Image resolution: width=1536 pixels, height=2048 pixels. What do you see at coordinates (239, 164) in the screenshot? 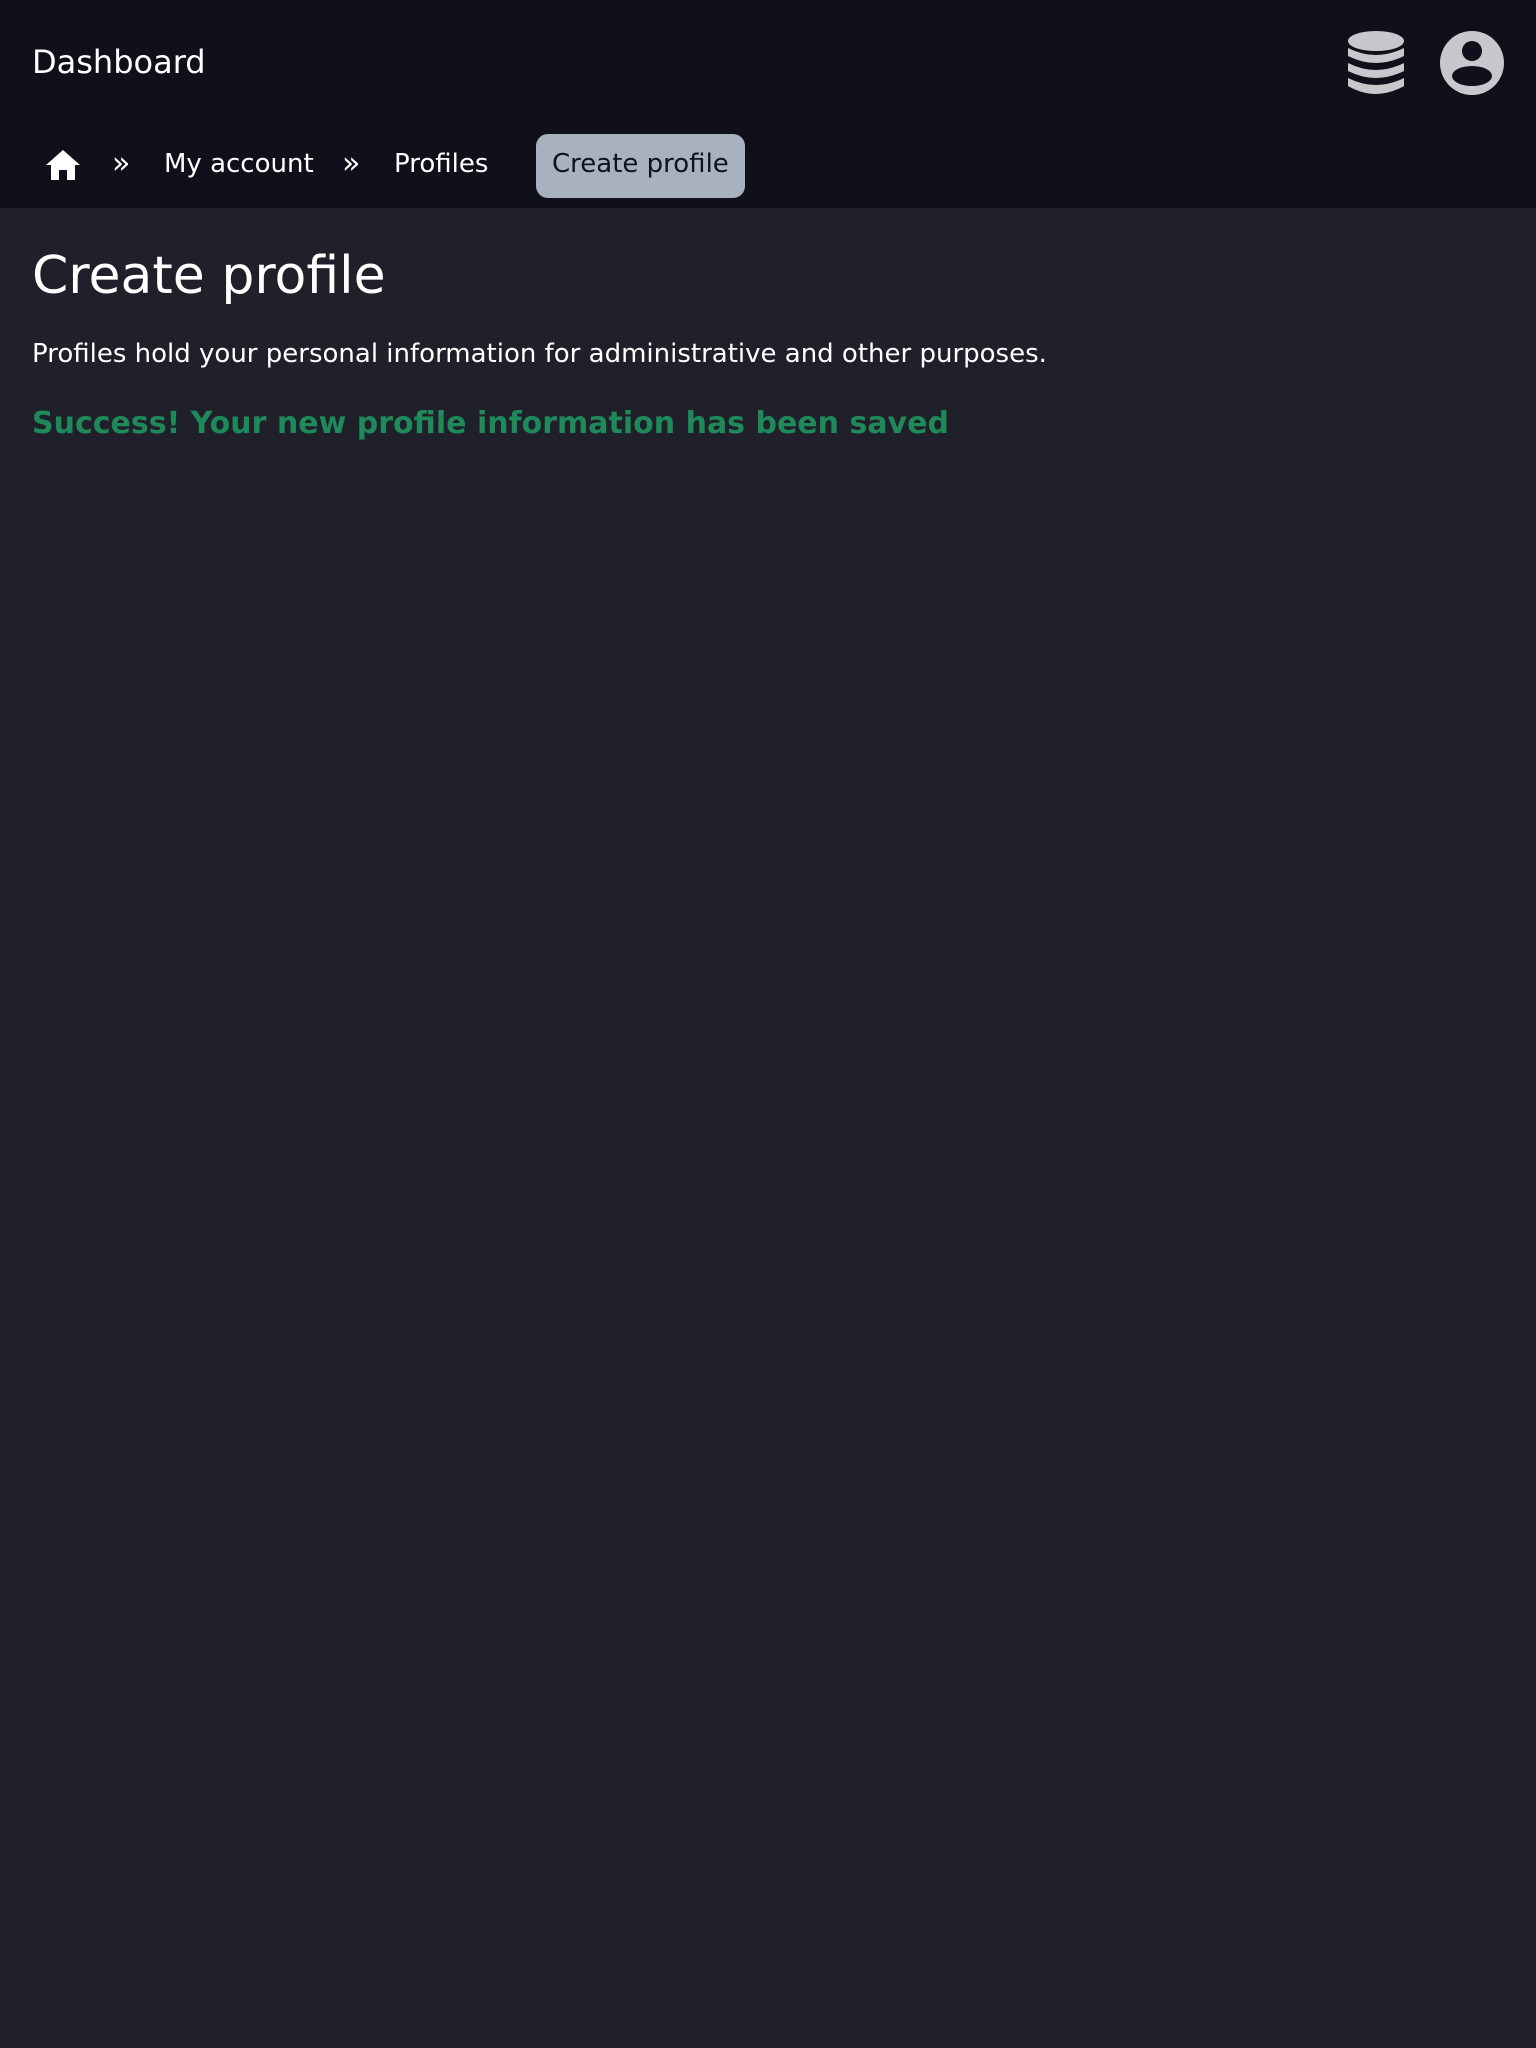
I see `breadcrumb-my-account: My account` at bounding box center [239, 164].